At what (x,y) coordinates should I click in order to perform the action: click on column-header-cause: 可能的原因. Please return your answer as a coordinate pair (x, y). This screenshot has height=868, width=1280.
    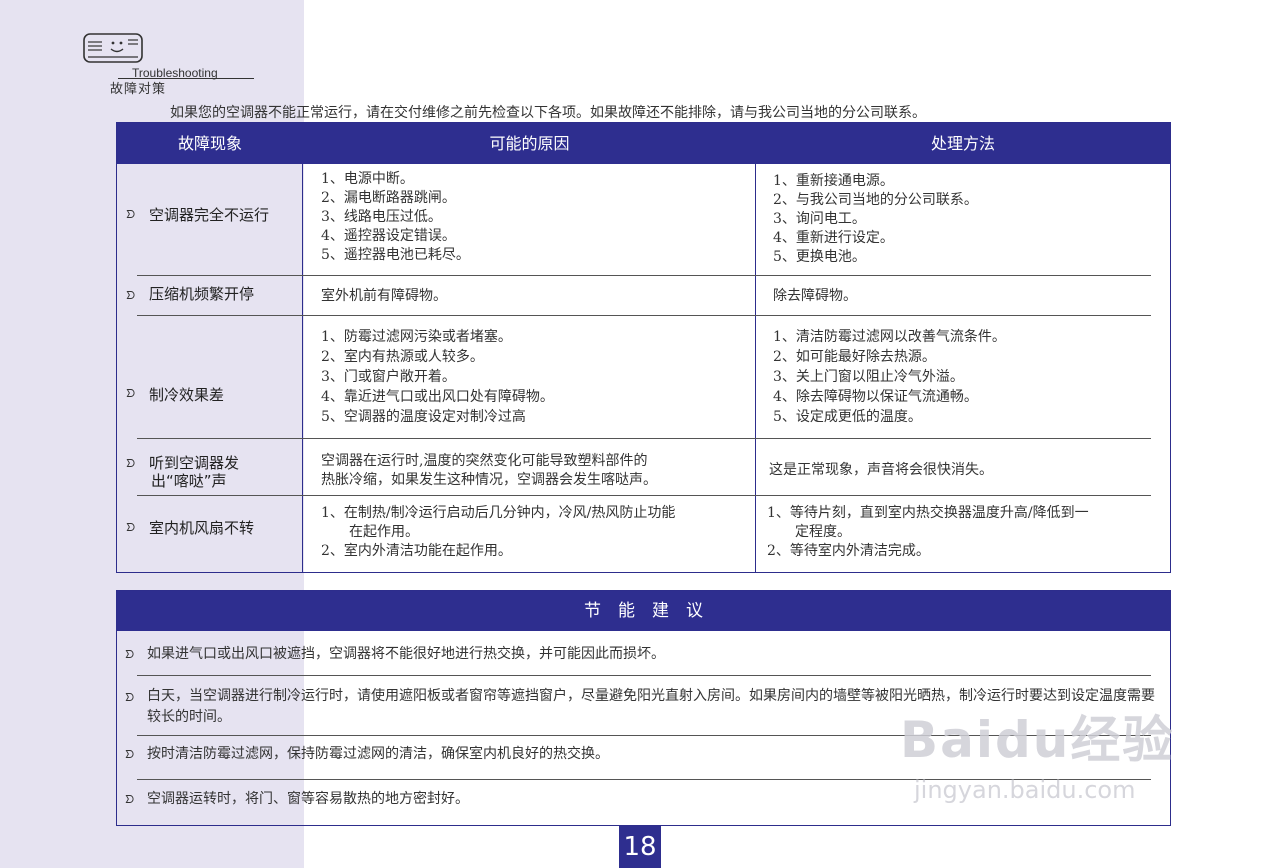
    Looking at the image, I should click on (529, 143).